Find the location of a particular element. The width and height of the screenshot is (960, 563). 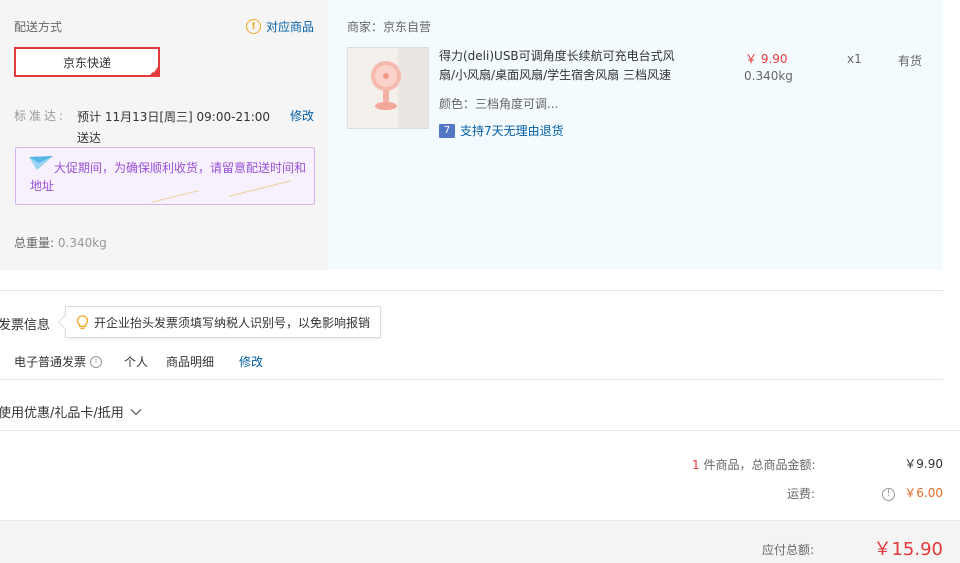

freight-value: ￥6.00 is located at coordinates (923, 493).